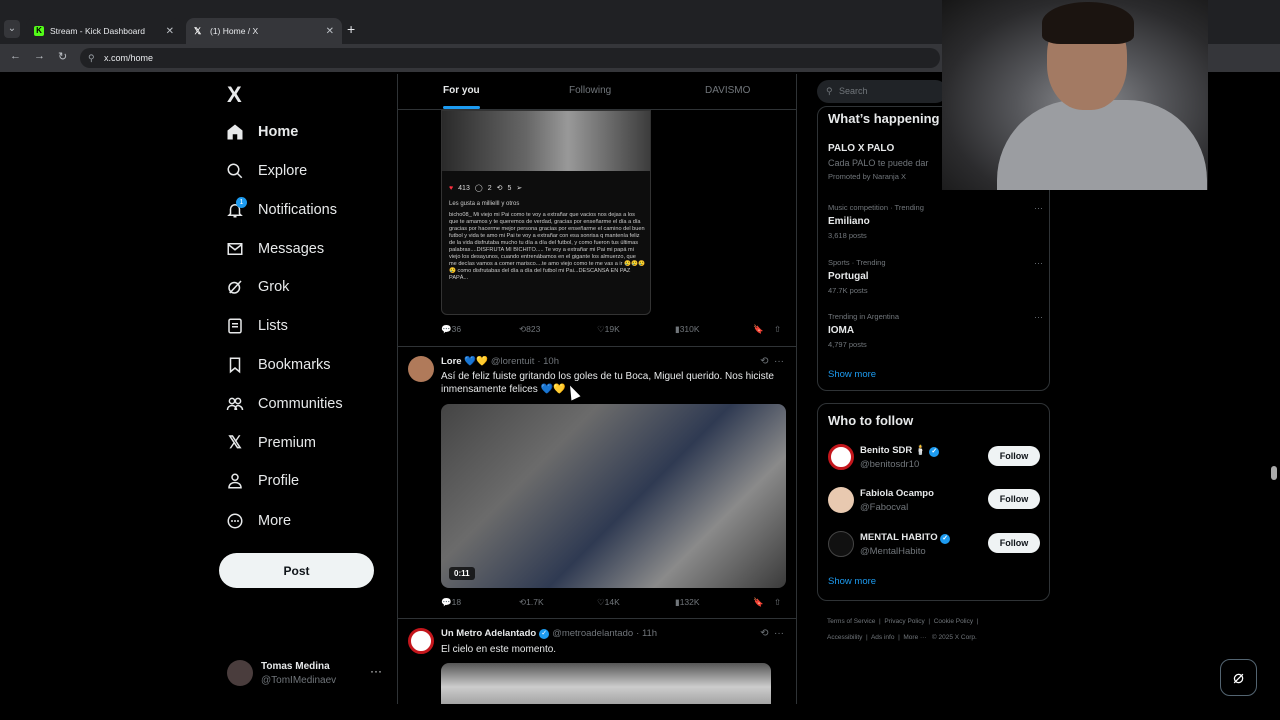  I want to click on sidebar-item-home: Home, so click(262, 132).